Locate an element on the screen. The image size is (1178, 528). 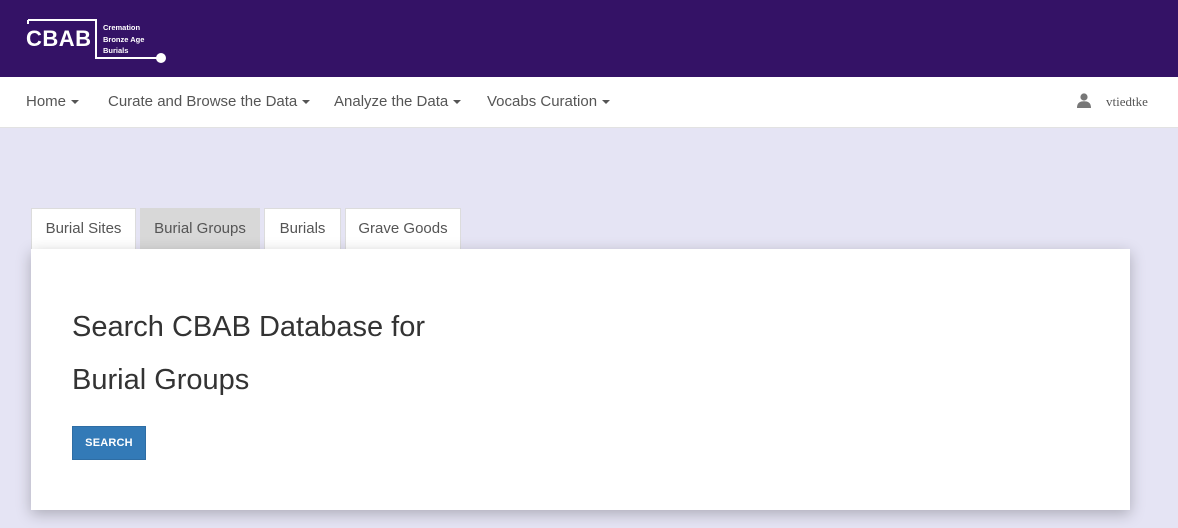
nav-curate-browse: Curate and Browse the Data is located at coordinates (209, 102).